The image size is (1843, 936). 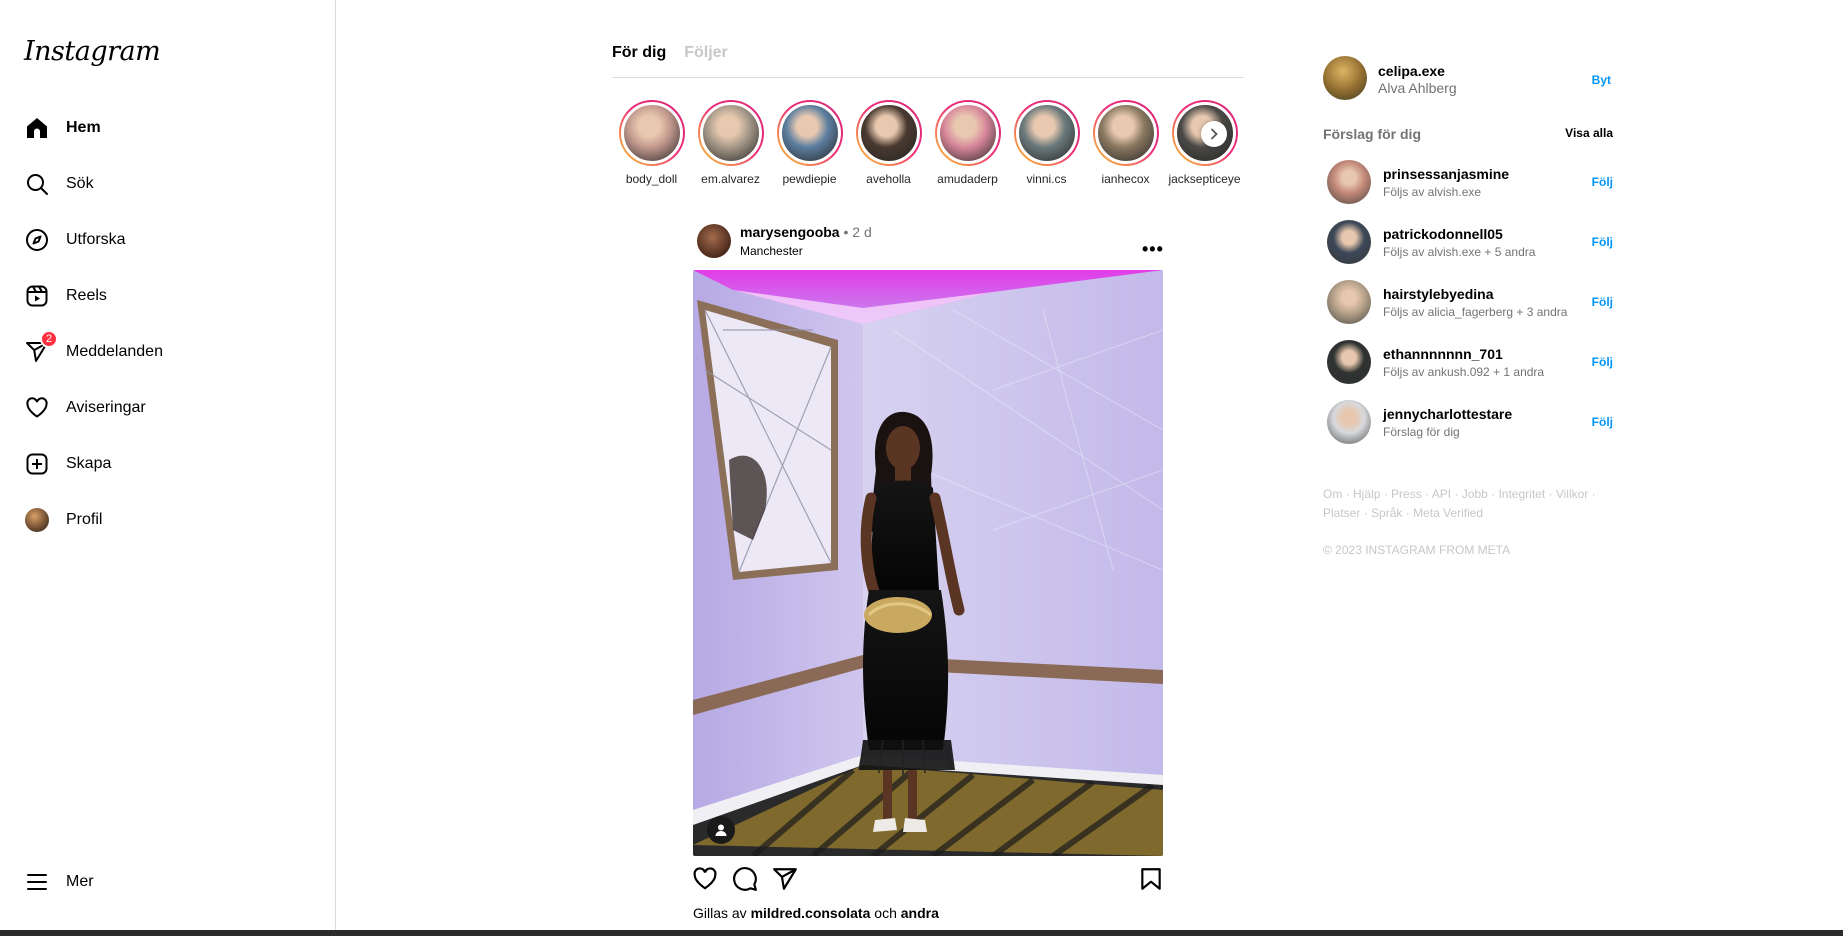 I want to click on feed-tabs: För dig Följer, so click(x=928, y=61).